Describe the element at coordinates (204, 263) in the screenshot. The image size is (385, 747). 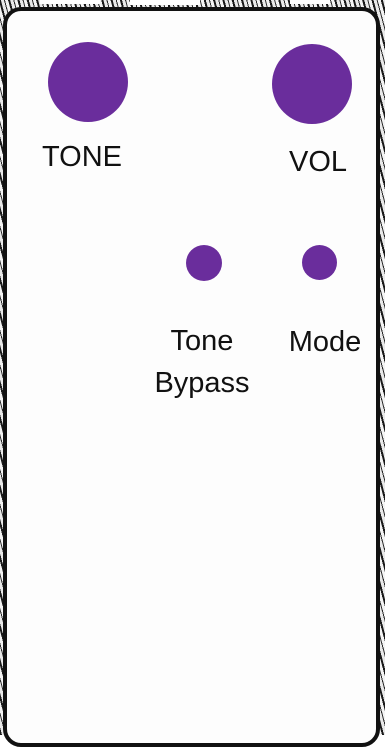
I see `tone-bypass-switch` at that location.